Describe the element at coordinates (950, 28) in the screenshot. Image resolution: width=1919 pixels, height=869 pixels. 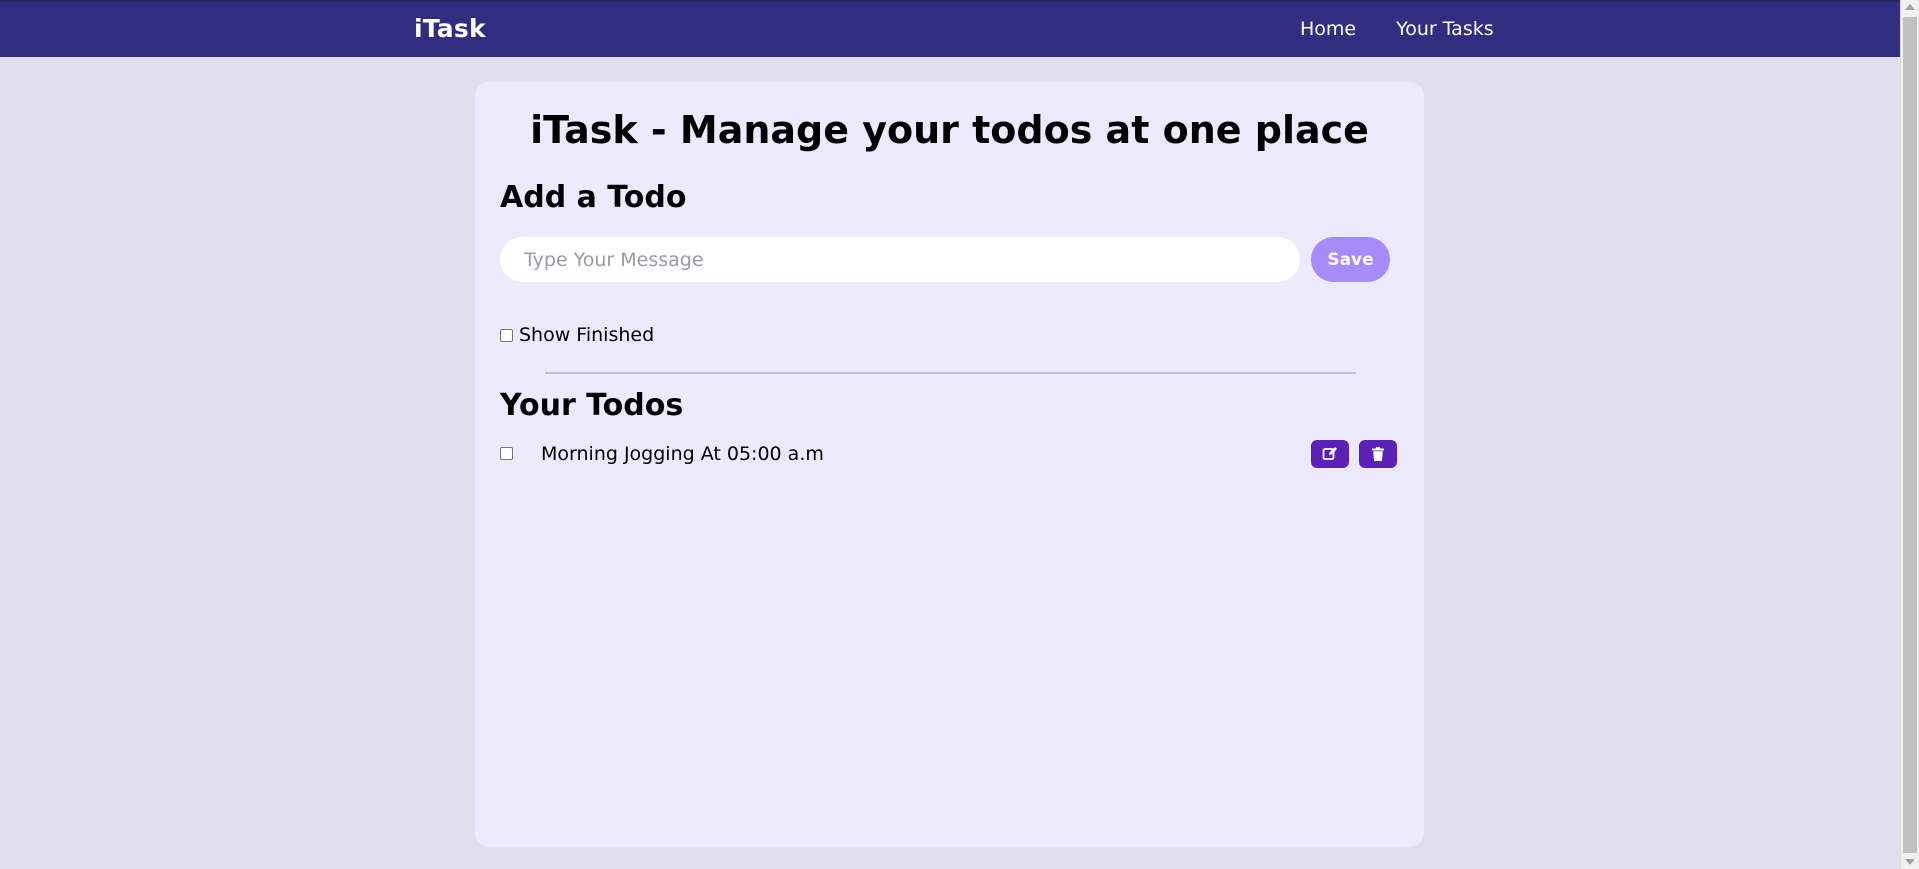
I see `navbar: iTask Home Your Tasks` at that location.